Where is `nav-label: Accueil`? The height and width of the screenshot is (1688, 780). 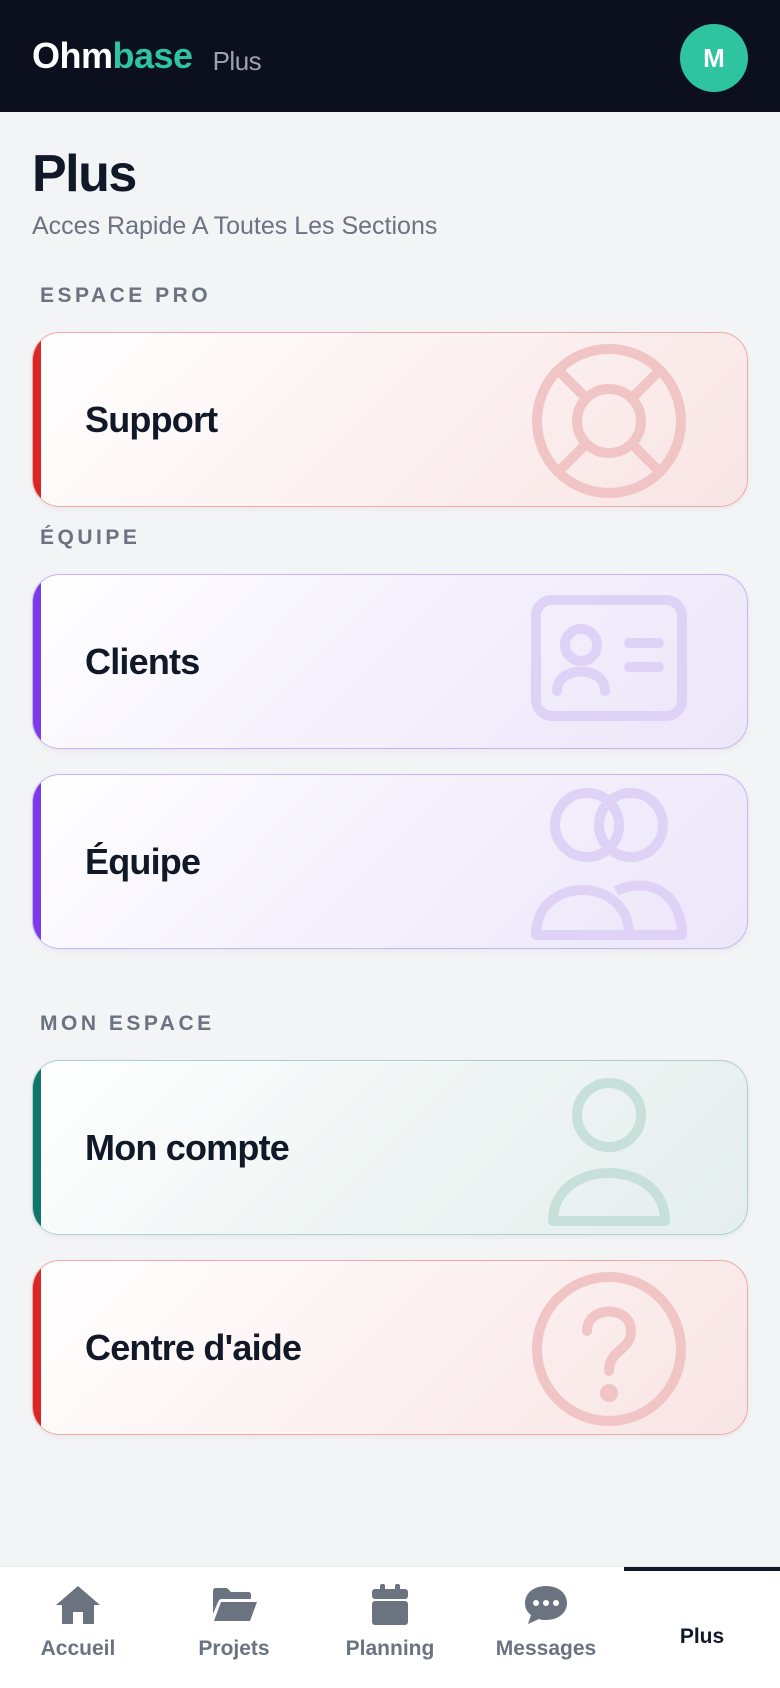
nav-label: Accueil is located at coordinates (78, 1648).